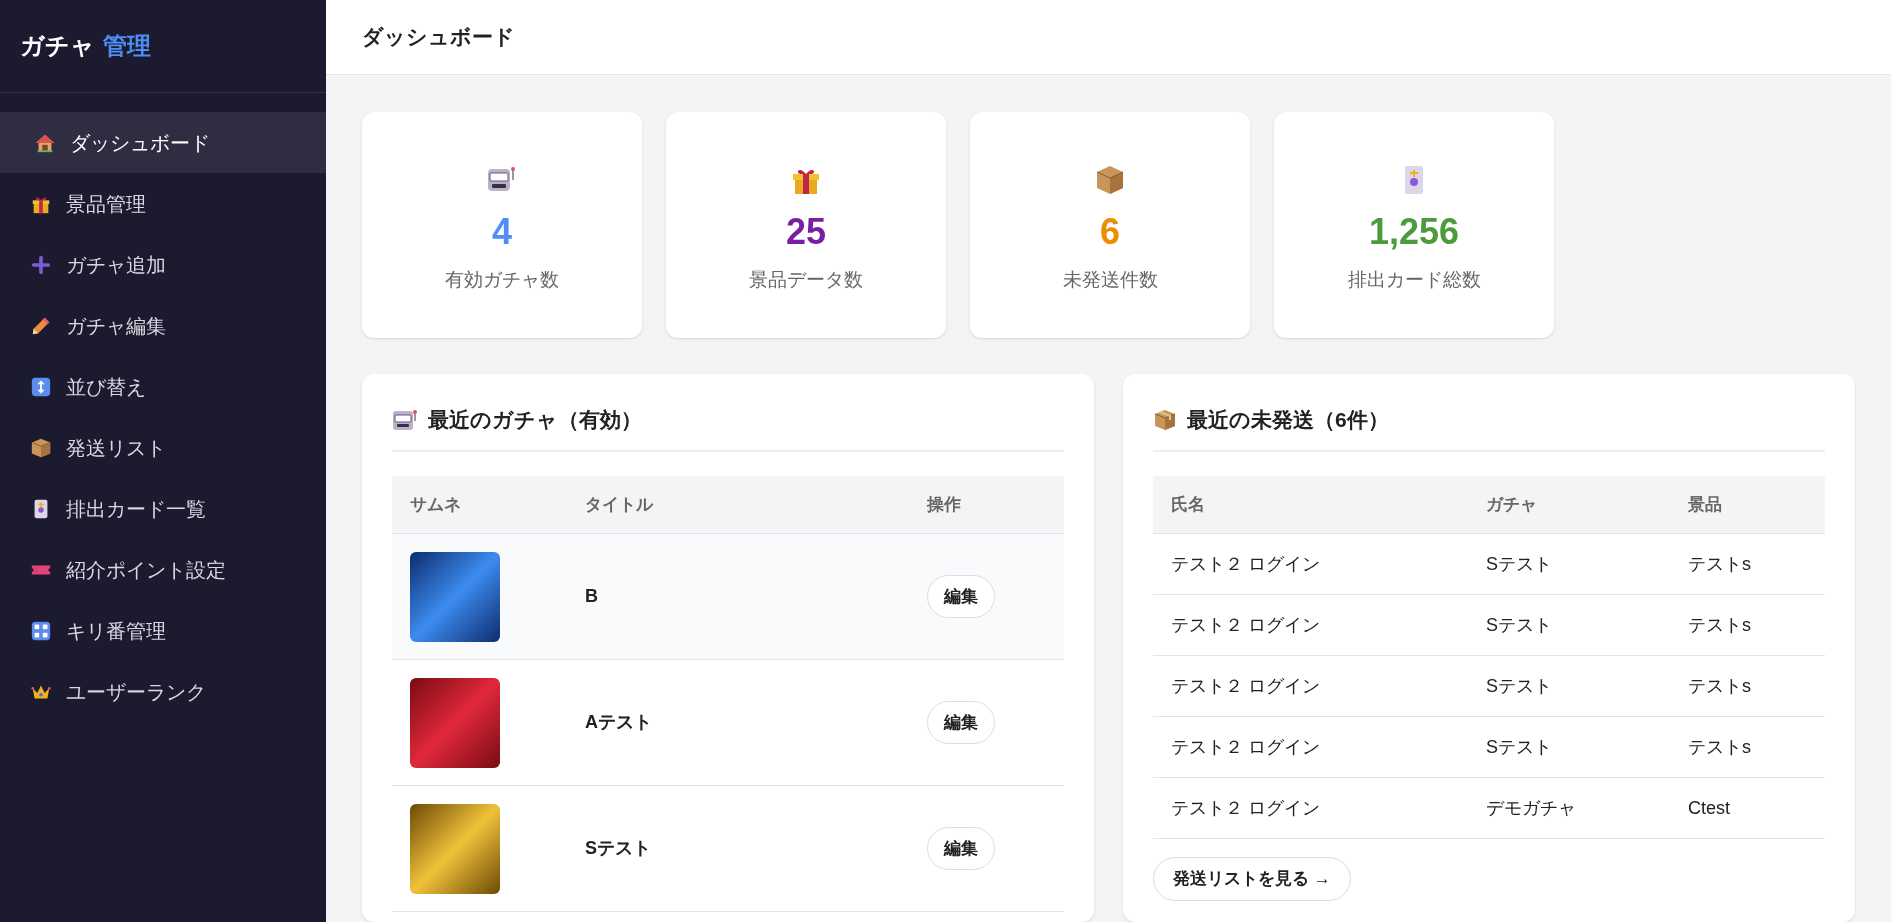 The width and height of the screenshot is (1891, 922). I want to click on sidebar-item: ダッシュボード, so click(163, 142).